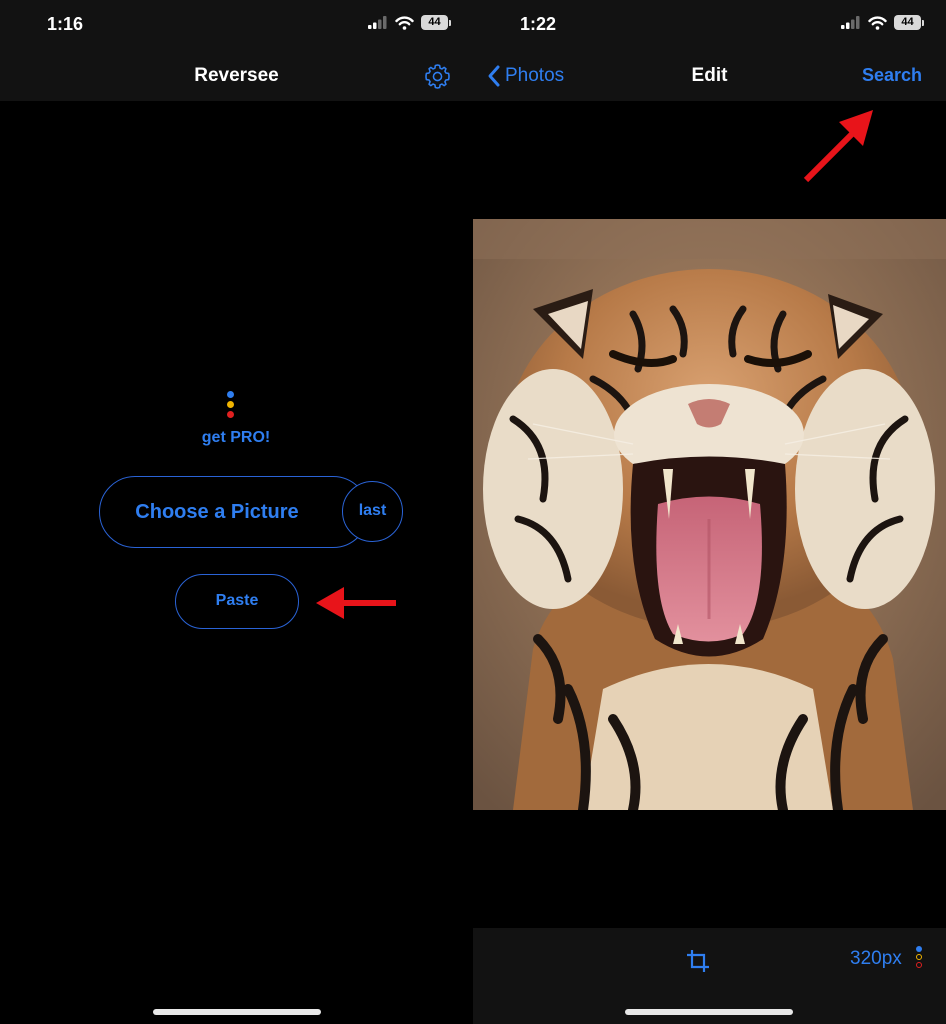 Image resolution: width=946 pixels, height=1024 pixels. Describe the element at coordinates (372, 511) in the screenshot. I see `last-button: last` at that location.